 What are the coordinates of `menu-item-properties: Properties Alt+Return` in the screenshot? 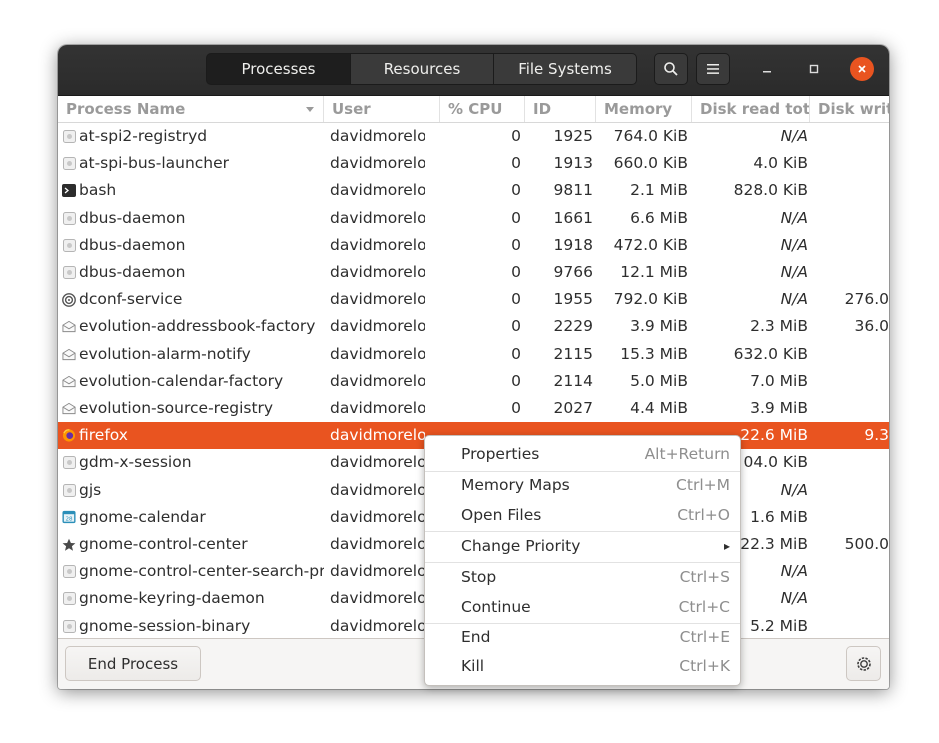 It's located at (582, 454).